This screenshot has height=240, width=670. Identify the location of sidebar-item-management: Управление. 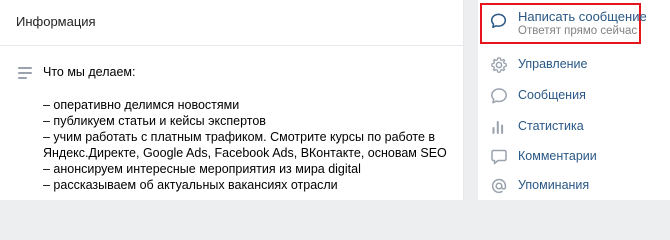
(574, 65).